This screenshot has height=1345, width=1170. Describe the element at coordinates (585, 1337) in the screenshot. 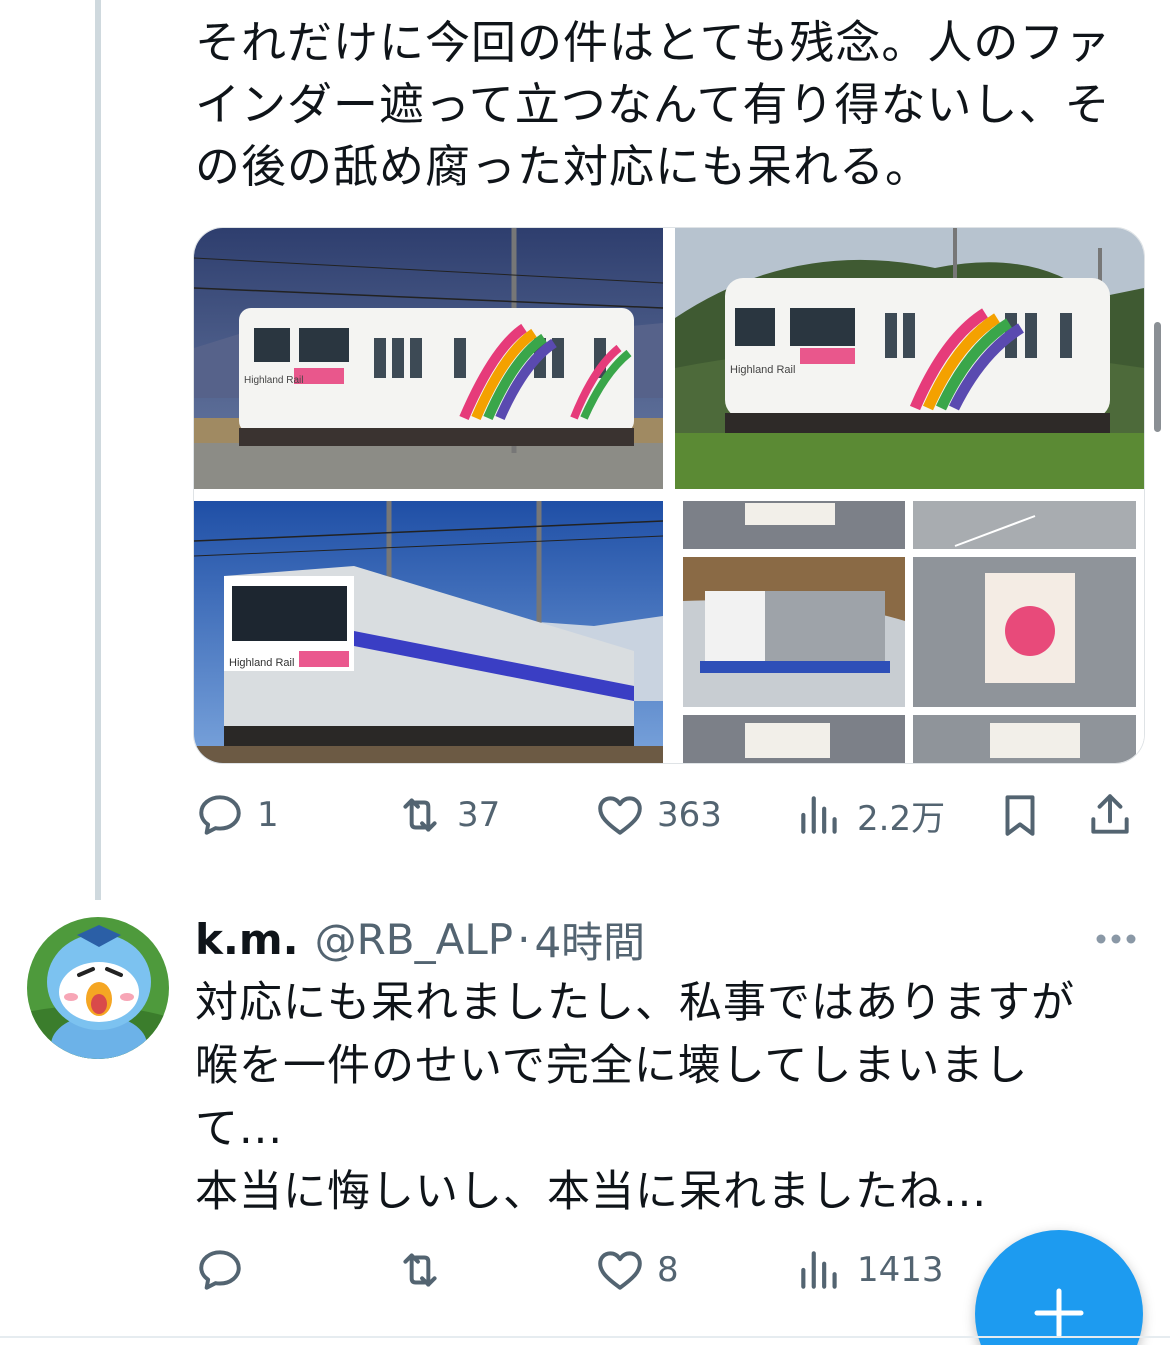

I see `divider` at that location.